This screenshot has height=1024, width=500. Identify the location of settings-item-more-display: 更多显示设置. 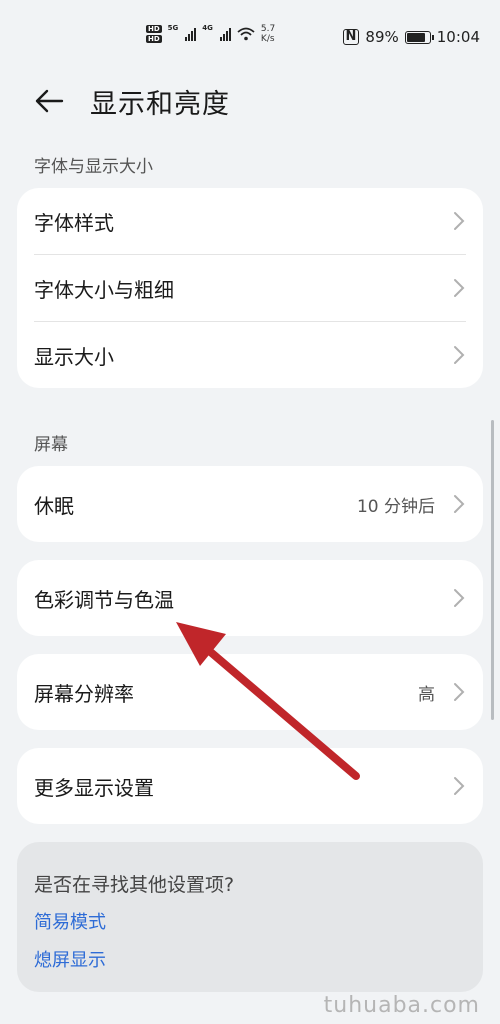
(250, 786).